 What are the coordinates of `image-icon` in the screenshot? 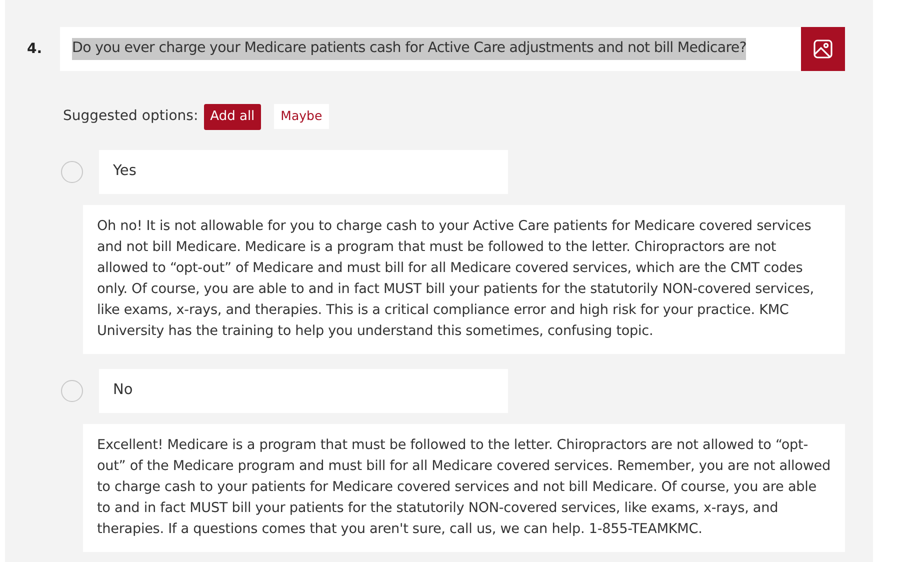 It's located at (823, 49).